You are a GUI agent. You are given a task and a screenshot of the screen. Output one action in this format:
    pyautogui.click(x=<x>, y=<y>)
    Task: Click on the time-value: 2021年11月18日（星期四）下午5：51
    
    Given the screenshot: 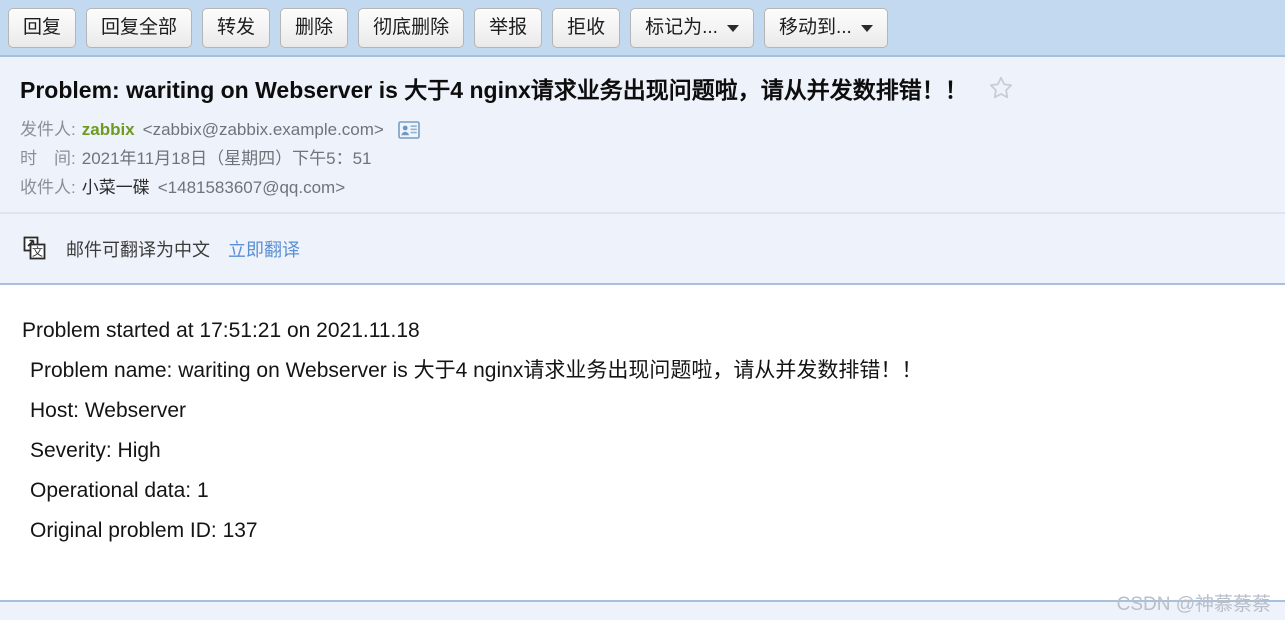 What is the action you would take?
    pyautogui.click(x=226, y=158)
    